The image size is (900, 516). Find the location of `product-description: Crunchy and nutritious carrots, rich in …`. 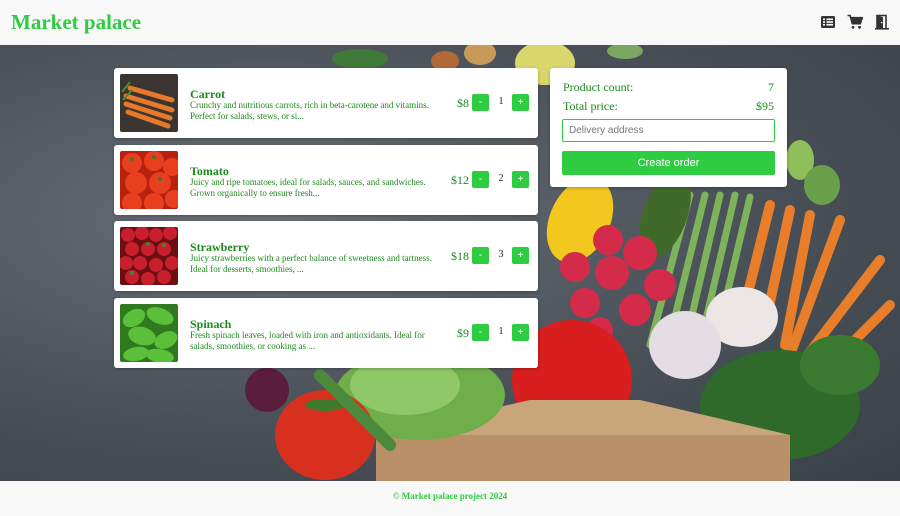

product-description: Crunchy and nutritious carrots, rich in … is located at coordinates (309, 110).